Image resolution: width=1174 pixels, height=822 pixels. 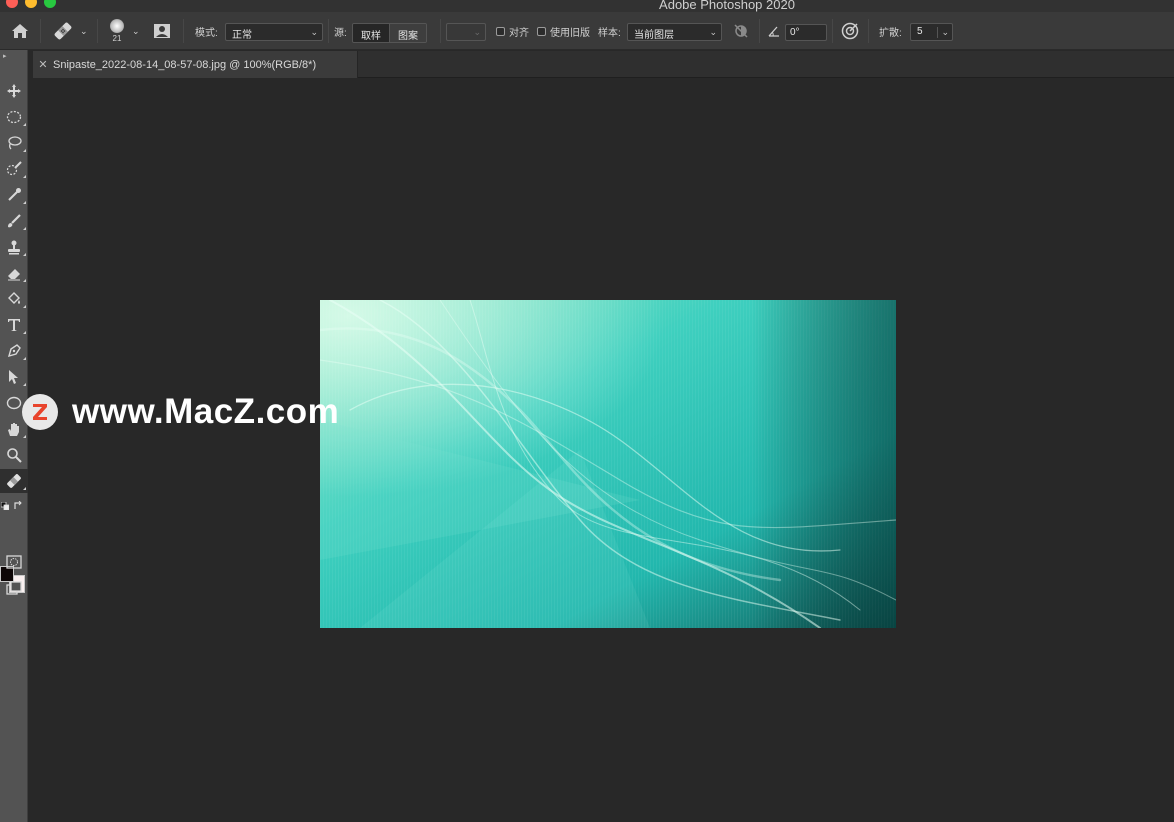 I want to click on move-tool, so click(x=14, y=91).